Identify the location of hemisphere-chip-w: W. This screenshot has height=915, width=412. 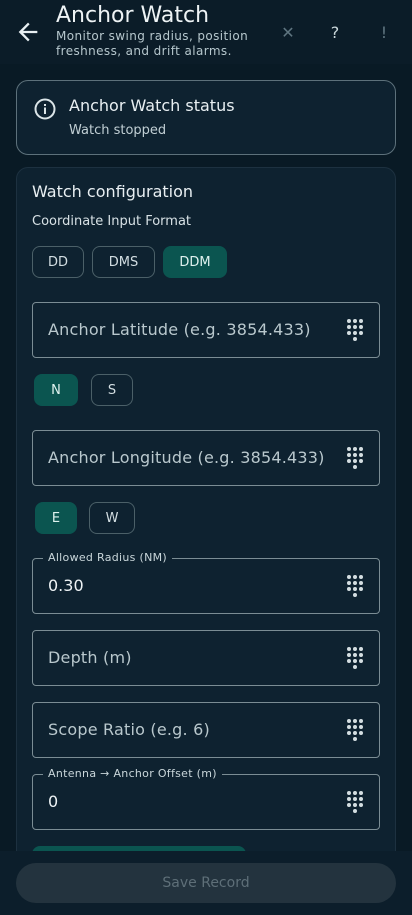
(112, 518).